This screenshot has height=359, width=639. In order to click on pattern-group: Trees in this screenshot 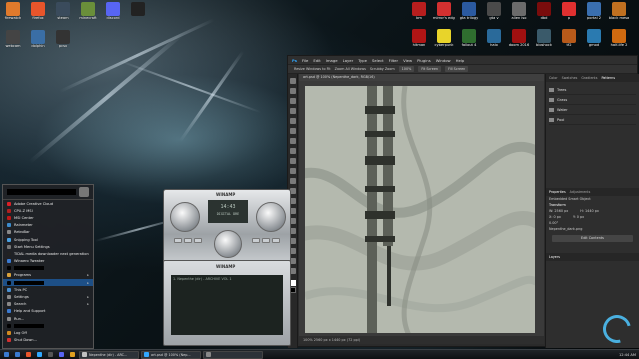, I will do `click(592, 90)`.